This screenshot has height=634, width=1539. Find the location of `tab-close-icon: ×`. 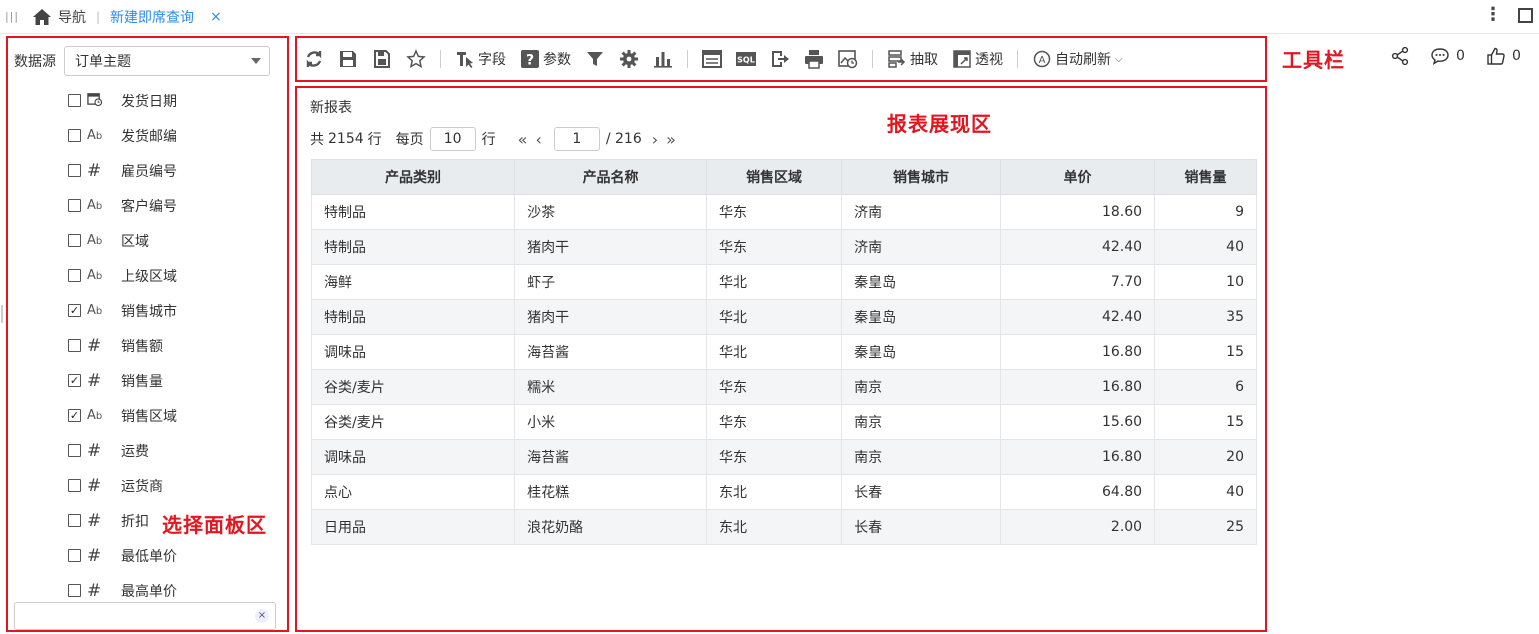

tab-close-icon: × is located at coordinates (216, 17).